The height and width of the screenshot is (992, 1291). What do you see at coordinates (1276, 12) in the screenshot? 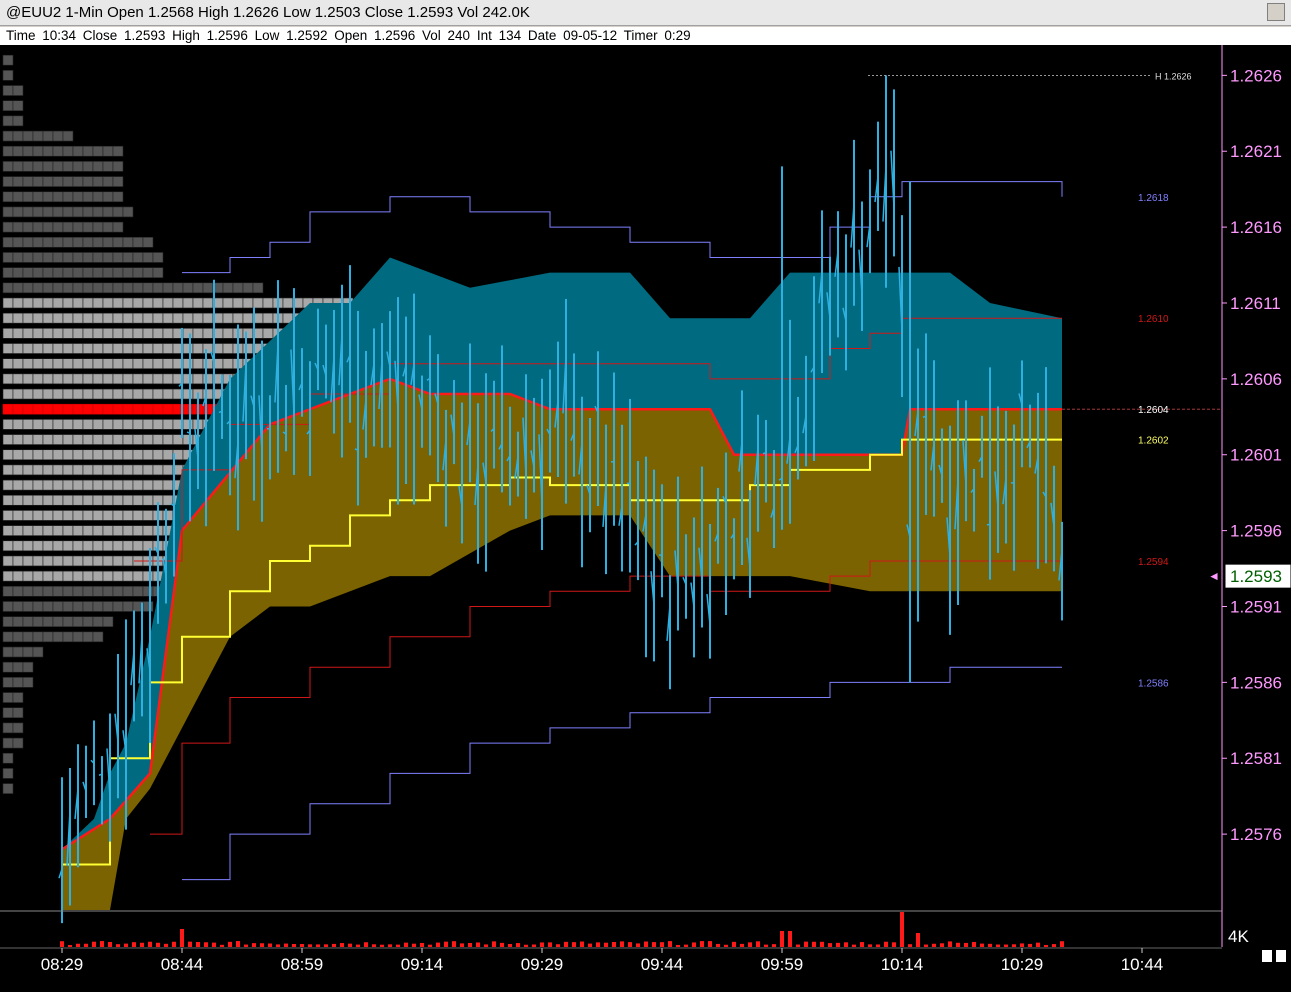
I see `window-close-button` at bounding box center [1276, 12].